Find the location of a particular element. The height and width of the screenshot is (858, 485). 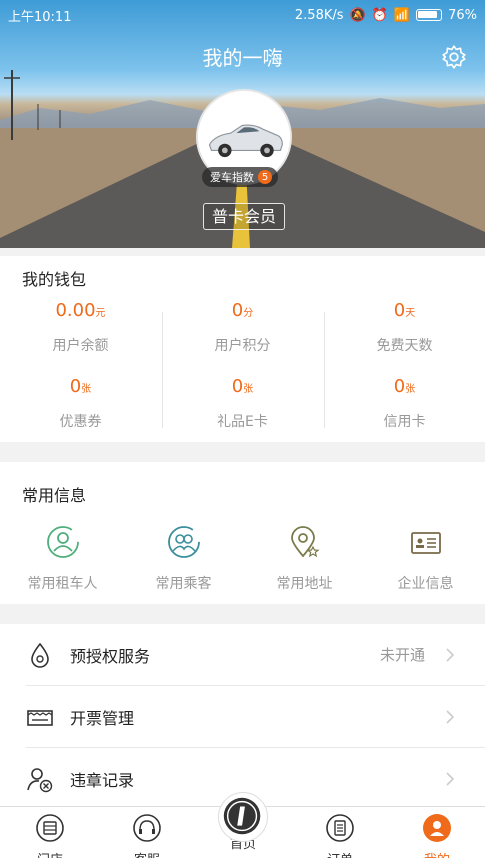

common-renter: 常用租车人 is located at coordinates (62, 559).